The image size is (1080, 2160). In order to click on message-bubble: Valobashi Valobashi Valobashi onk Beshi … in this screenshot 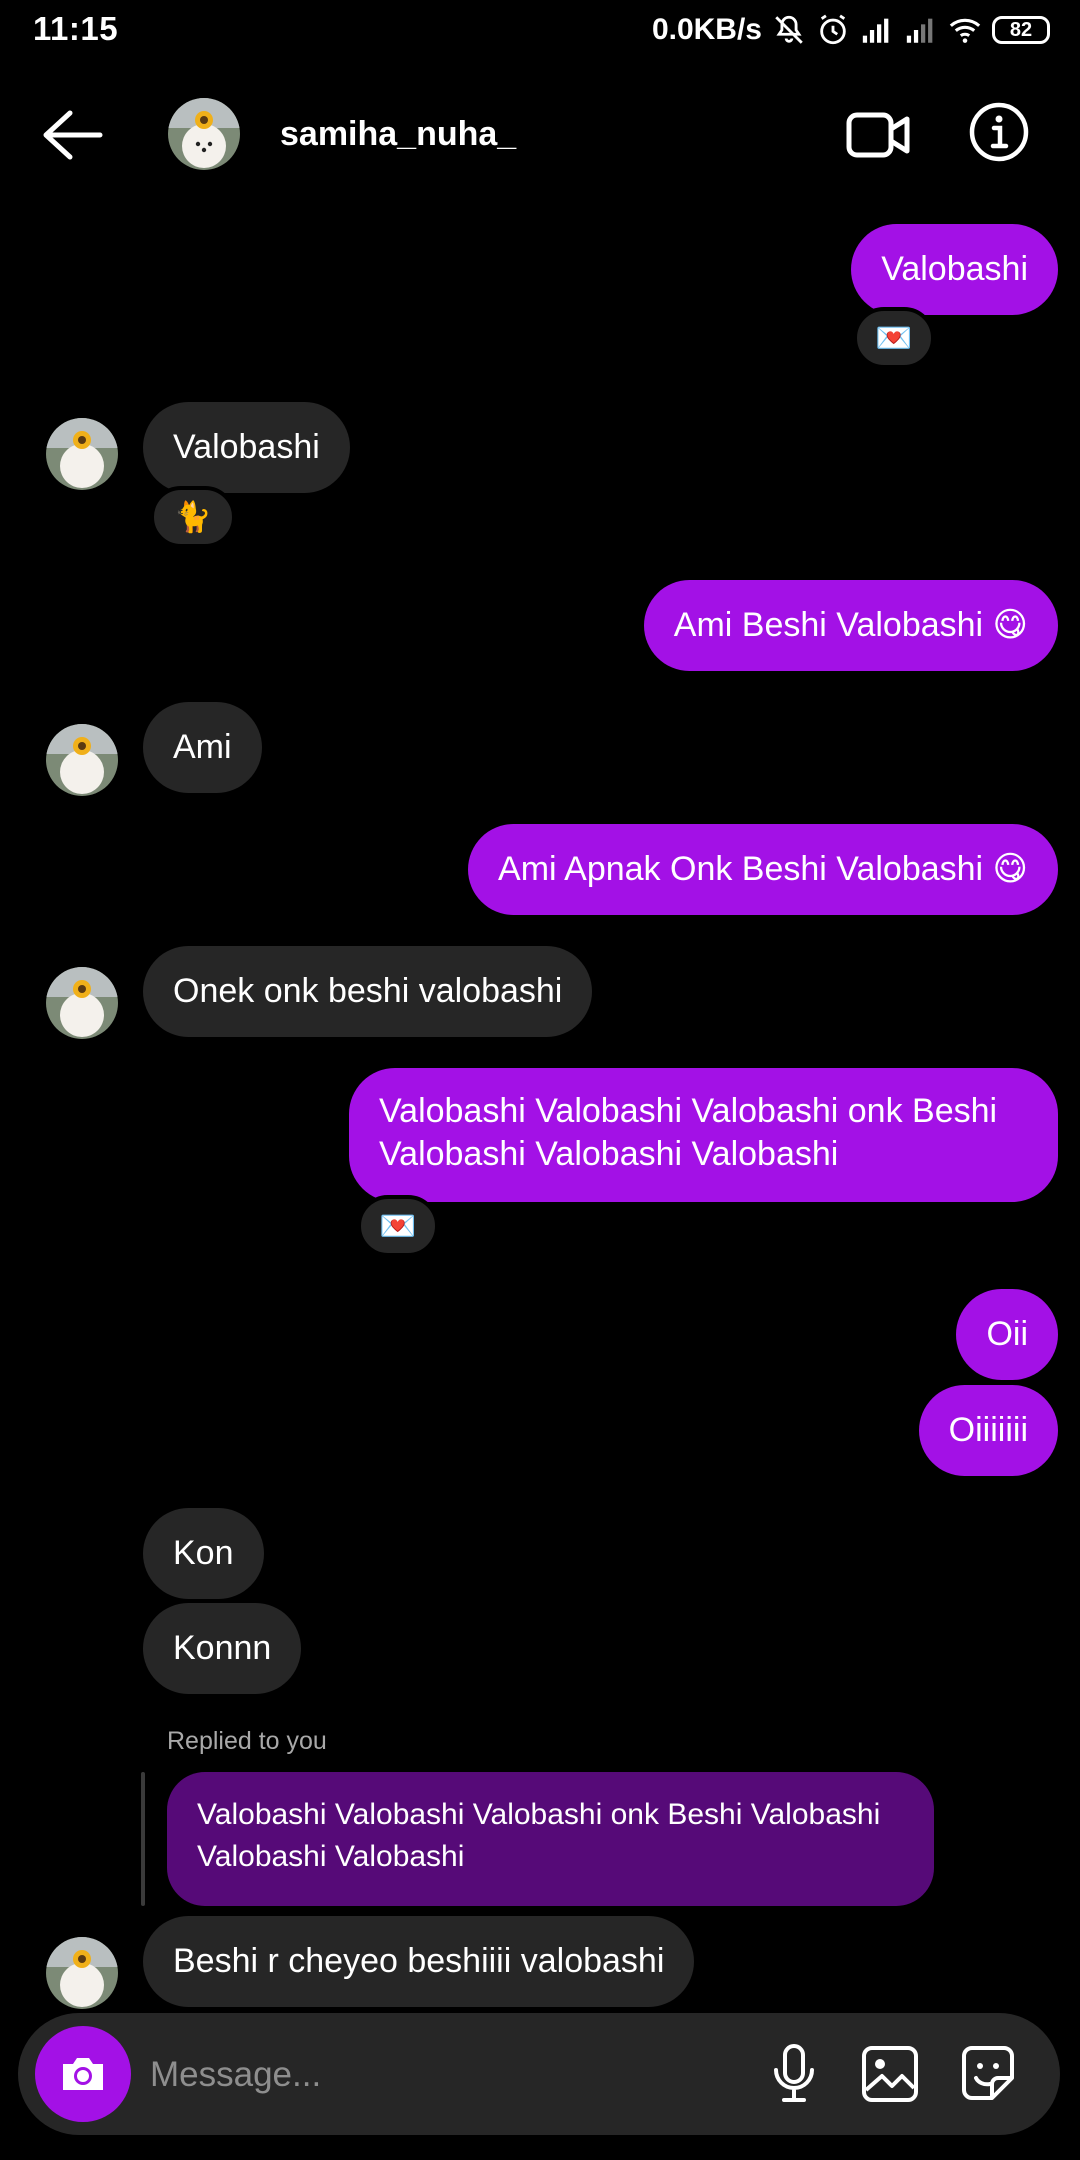, I will do `click(703, 1135)`.